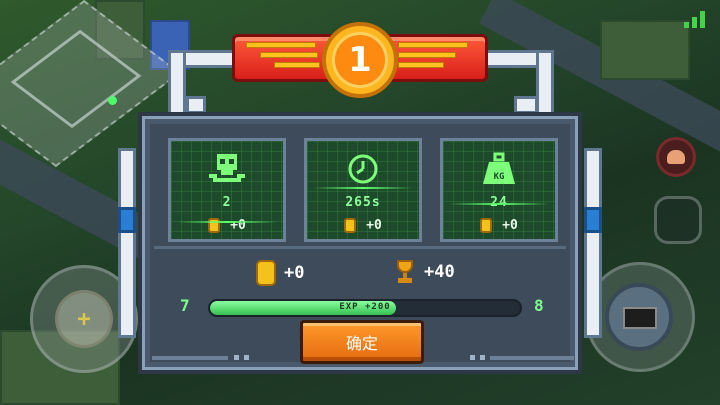 Image resolution: width=720 pixels, height=405 pixels. What do you see at coordinates (185, 305) in the screenshot?
I see `current-level: 7` at bounding box center [185, 305].